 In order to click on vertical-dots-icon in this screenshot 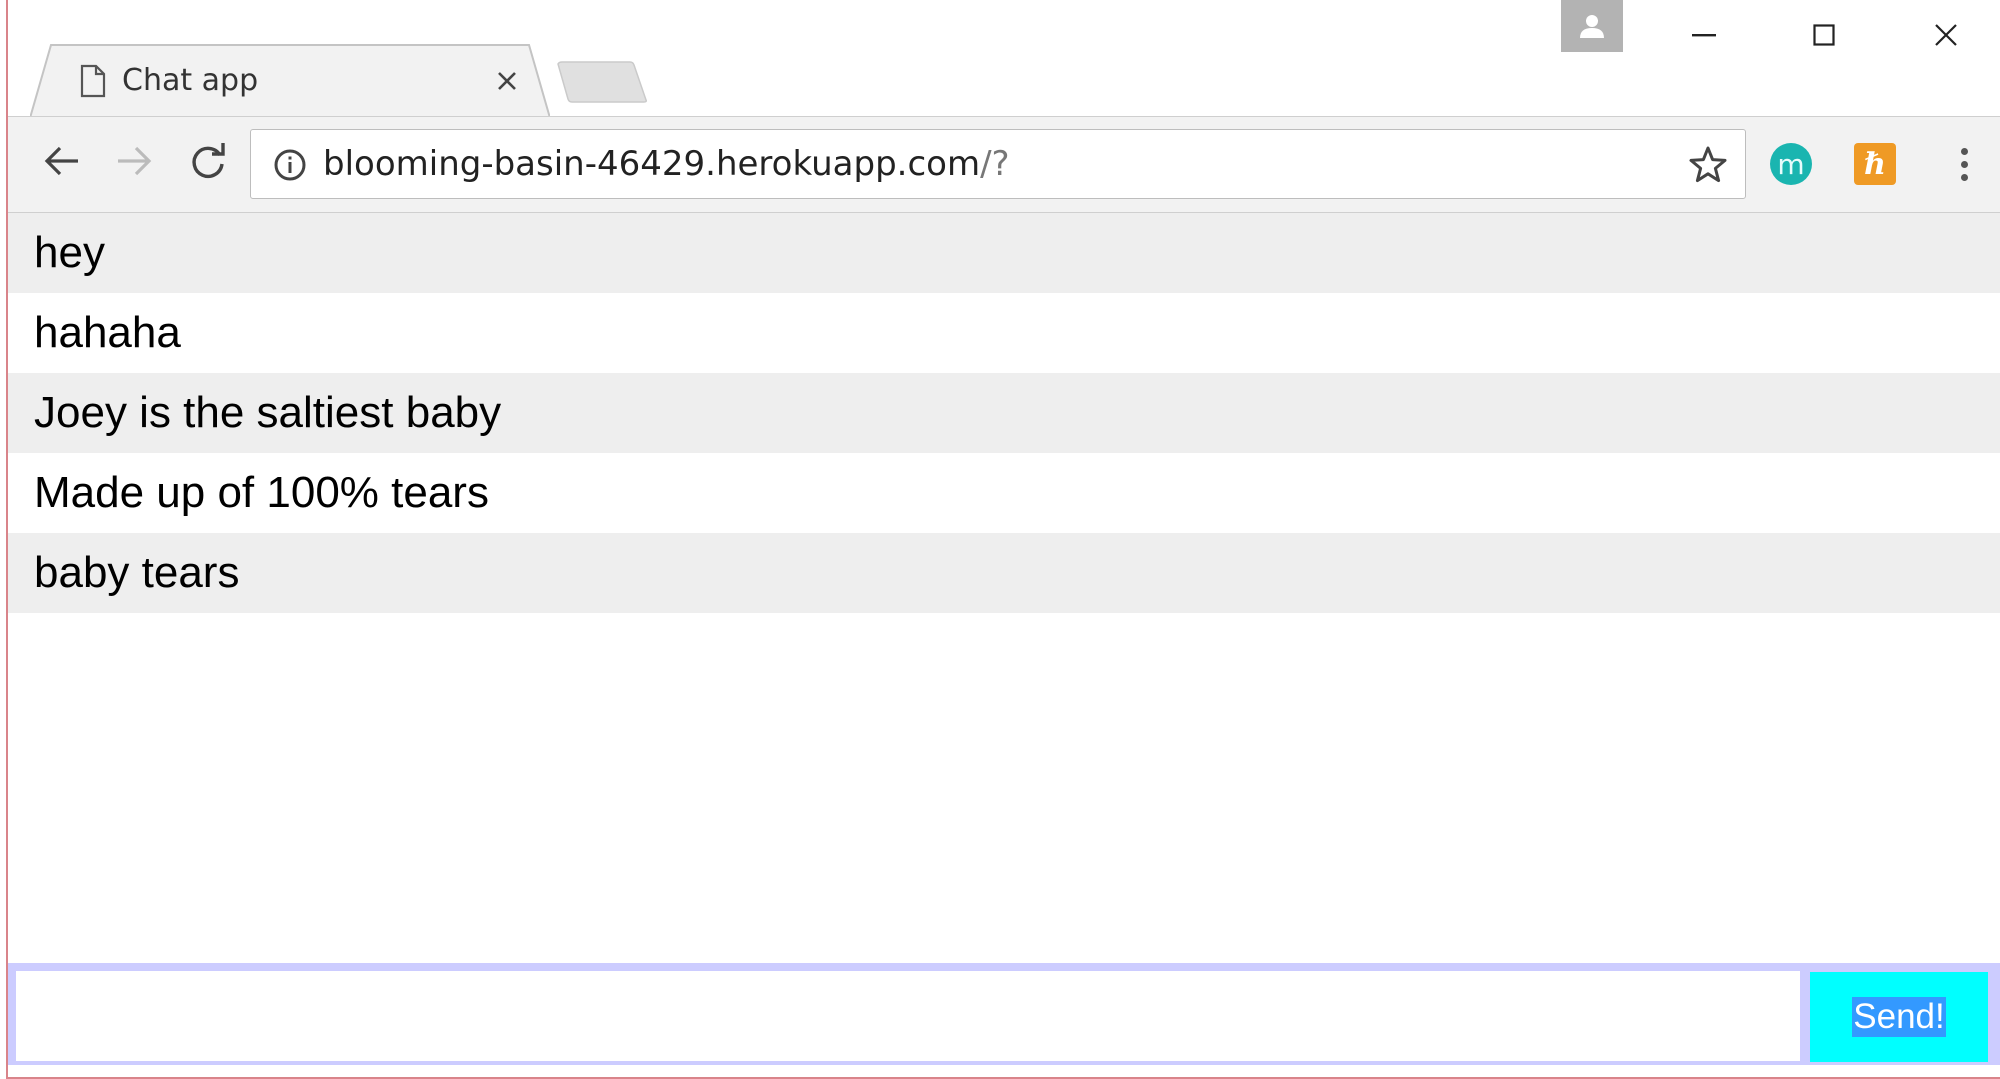, I will do `click(1964, 164)`.